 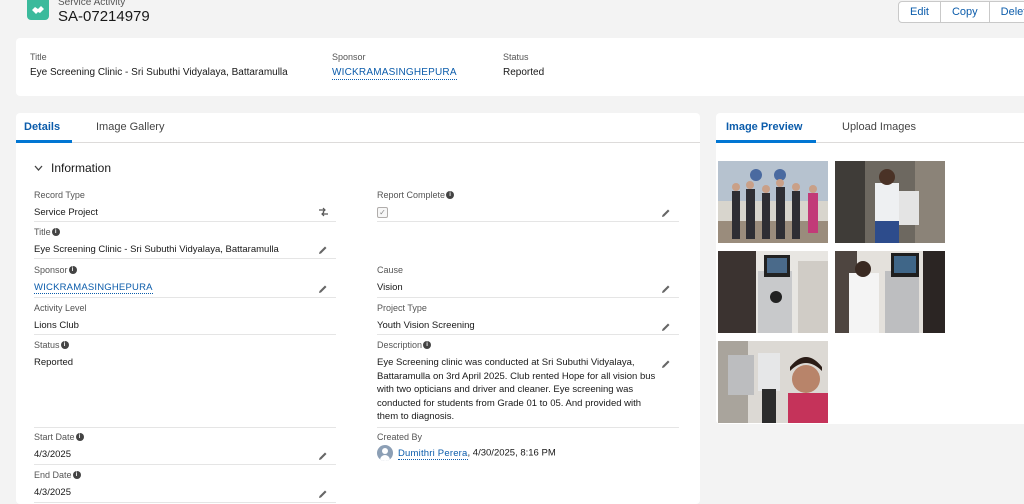 I want to click on section-title: Information, so click(x=81, y=168).